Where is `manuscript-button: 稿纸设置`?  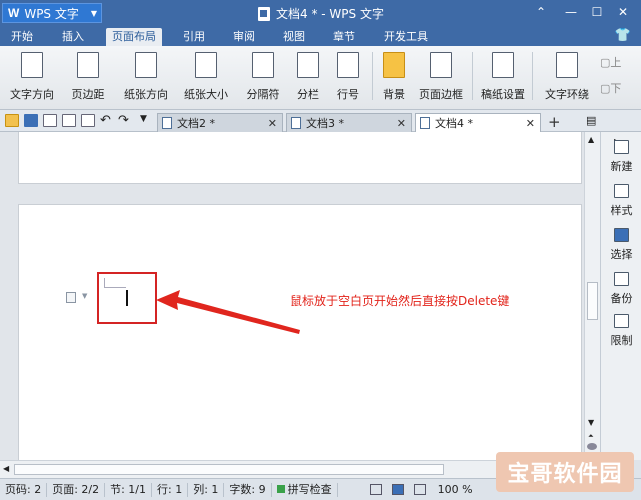
manuscript-button: 稿纸设置 is located at coordinates (503, 76).